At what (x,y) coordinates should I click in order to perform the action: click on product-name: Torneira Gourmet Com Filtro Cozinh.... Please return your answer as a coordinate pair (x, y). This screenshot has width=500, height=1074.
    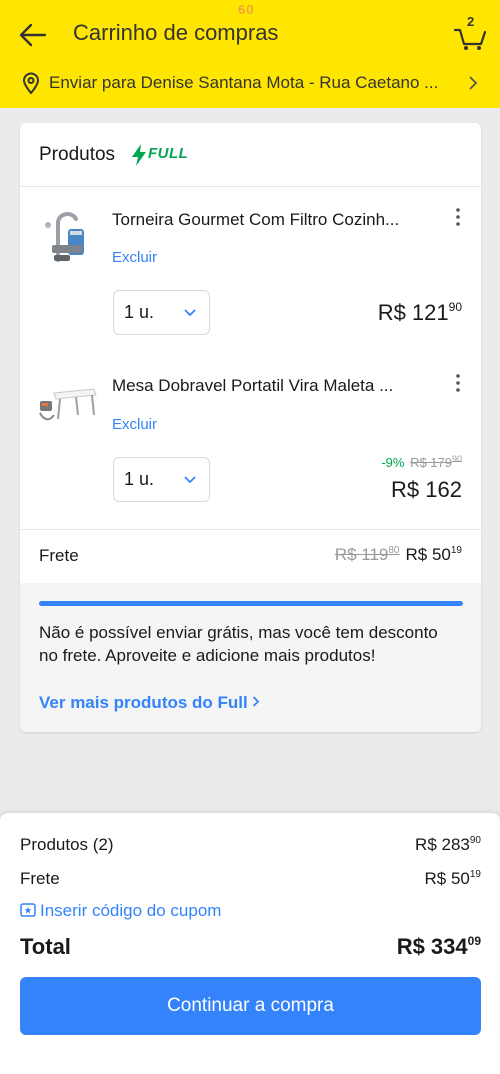
    Looking at the image, I should click on (272, 220).